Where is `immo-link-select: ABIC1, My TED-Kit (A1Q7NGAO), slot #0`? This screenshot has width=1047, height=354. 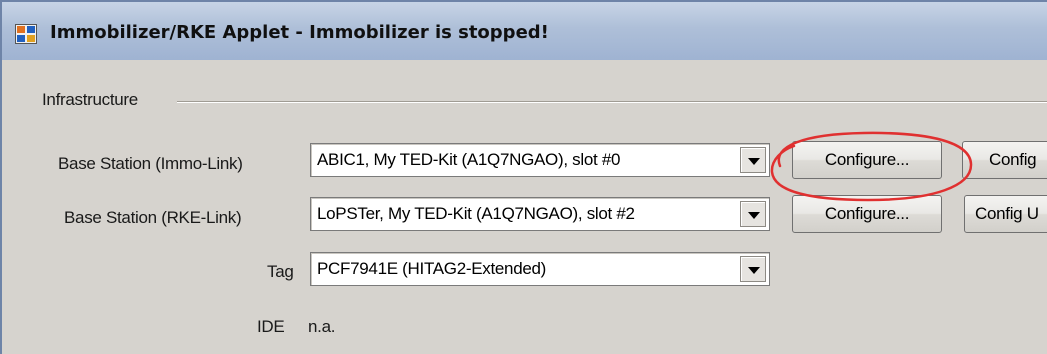 immo-link-select: ABIC1, My TED-Kit (A1Q7NGAO), slot #0 is located at coordinates (540, 160).